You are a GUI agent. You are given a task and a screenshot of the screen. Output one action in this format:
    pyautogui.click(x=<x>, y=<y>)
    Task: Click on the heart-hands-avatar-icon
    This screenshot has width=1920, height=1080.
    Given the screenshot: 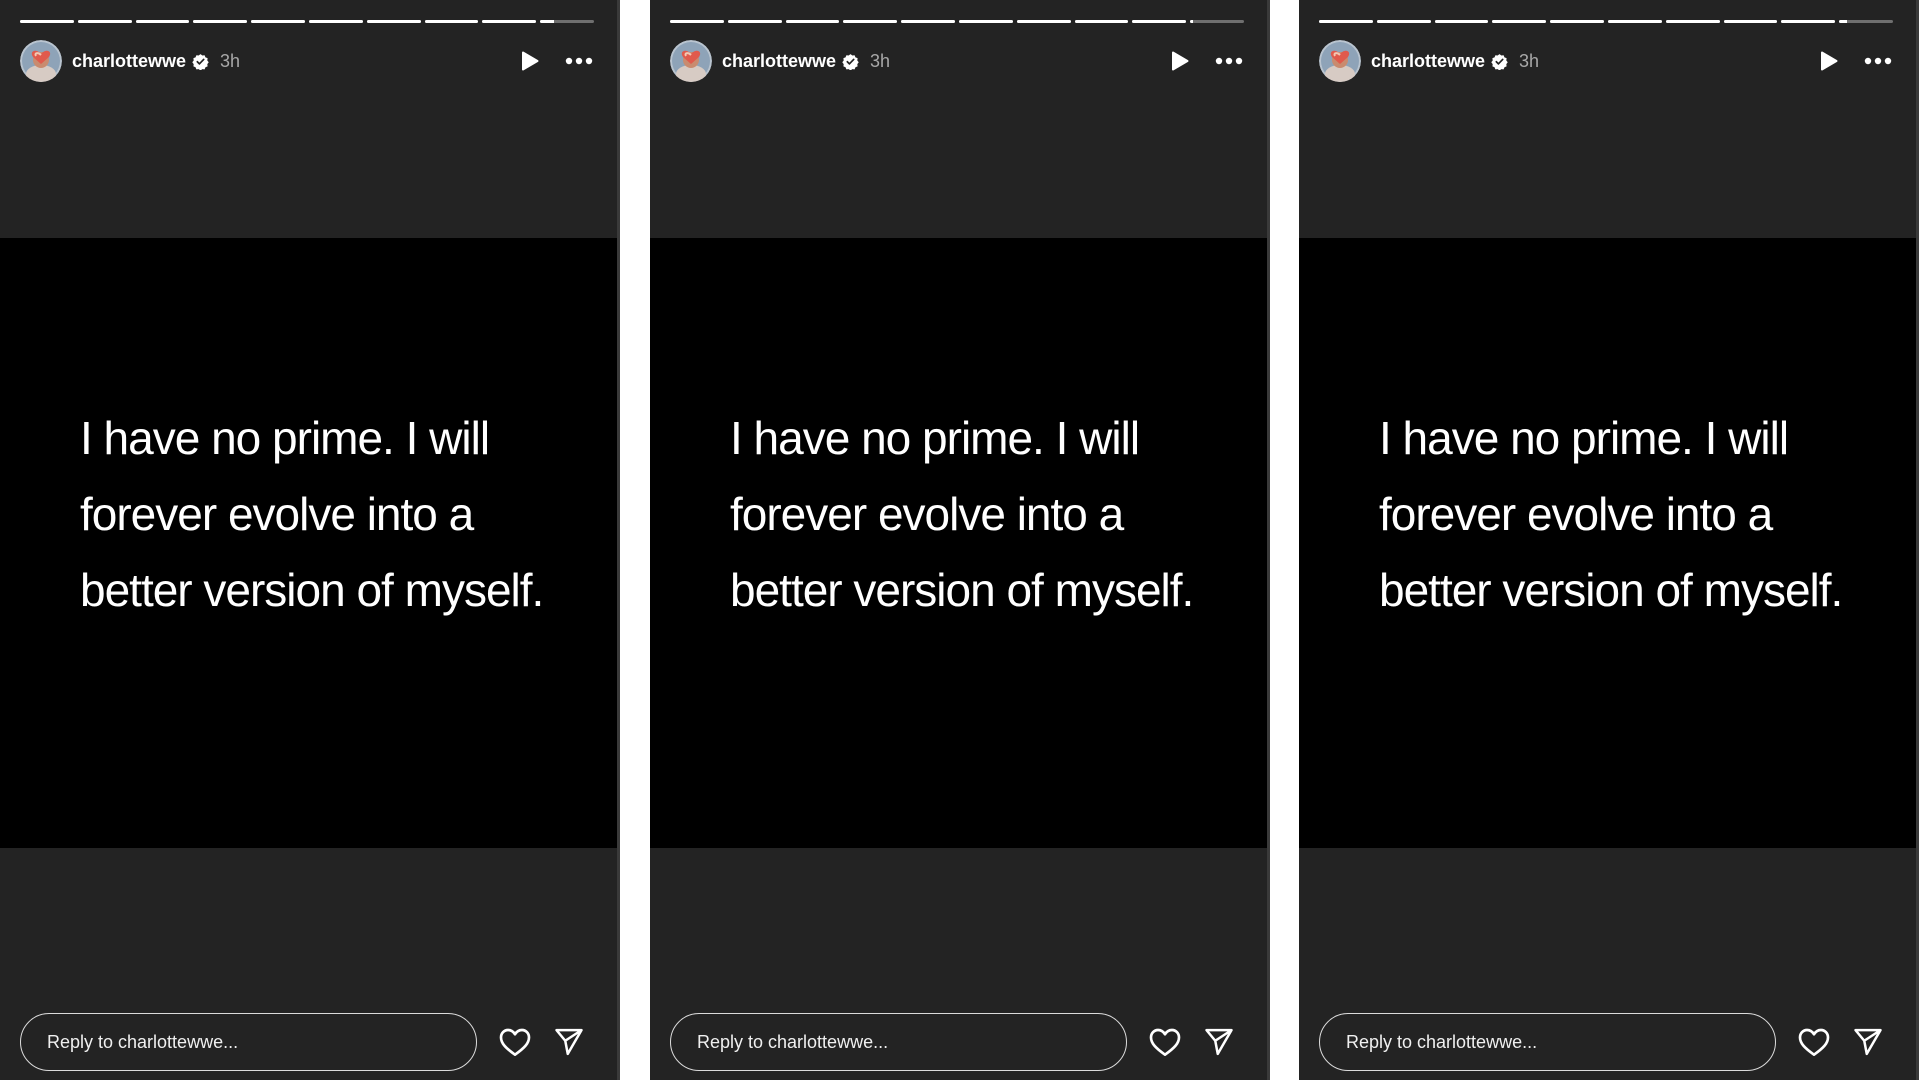 What is the action you would take?
    pyautogui.click(x=691, y=61)
    